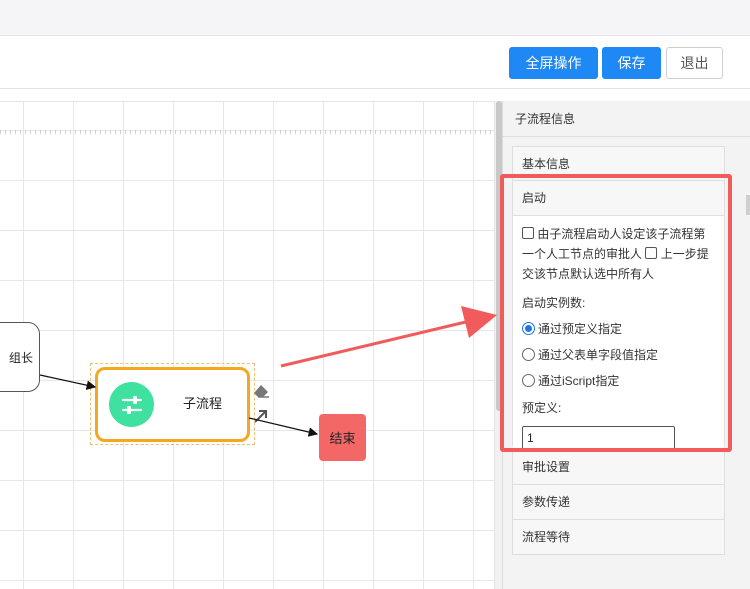 Image resolution: width=750 pixels, height=589 pixels. What do you see at coordinates (261, 417) in the screenshot?
I see `connect-arrow-icon` at bounding box center [261, 417].